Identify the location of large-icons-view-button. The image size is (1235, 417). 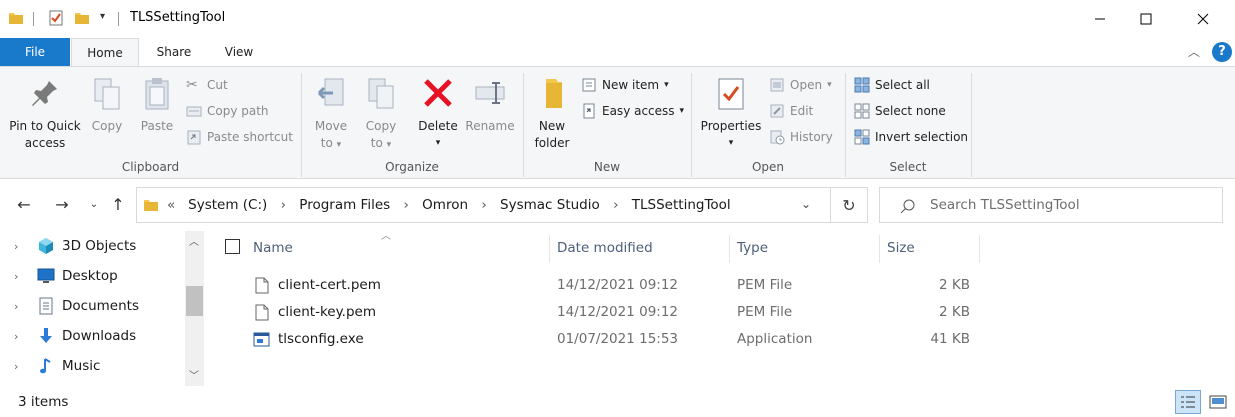
(1218, 402).